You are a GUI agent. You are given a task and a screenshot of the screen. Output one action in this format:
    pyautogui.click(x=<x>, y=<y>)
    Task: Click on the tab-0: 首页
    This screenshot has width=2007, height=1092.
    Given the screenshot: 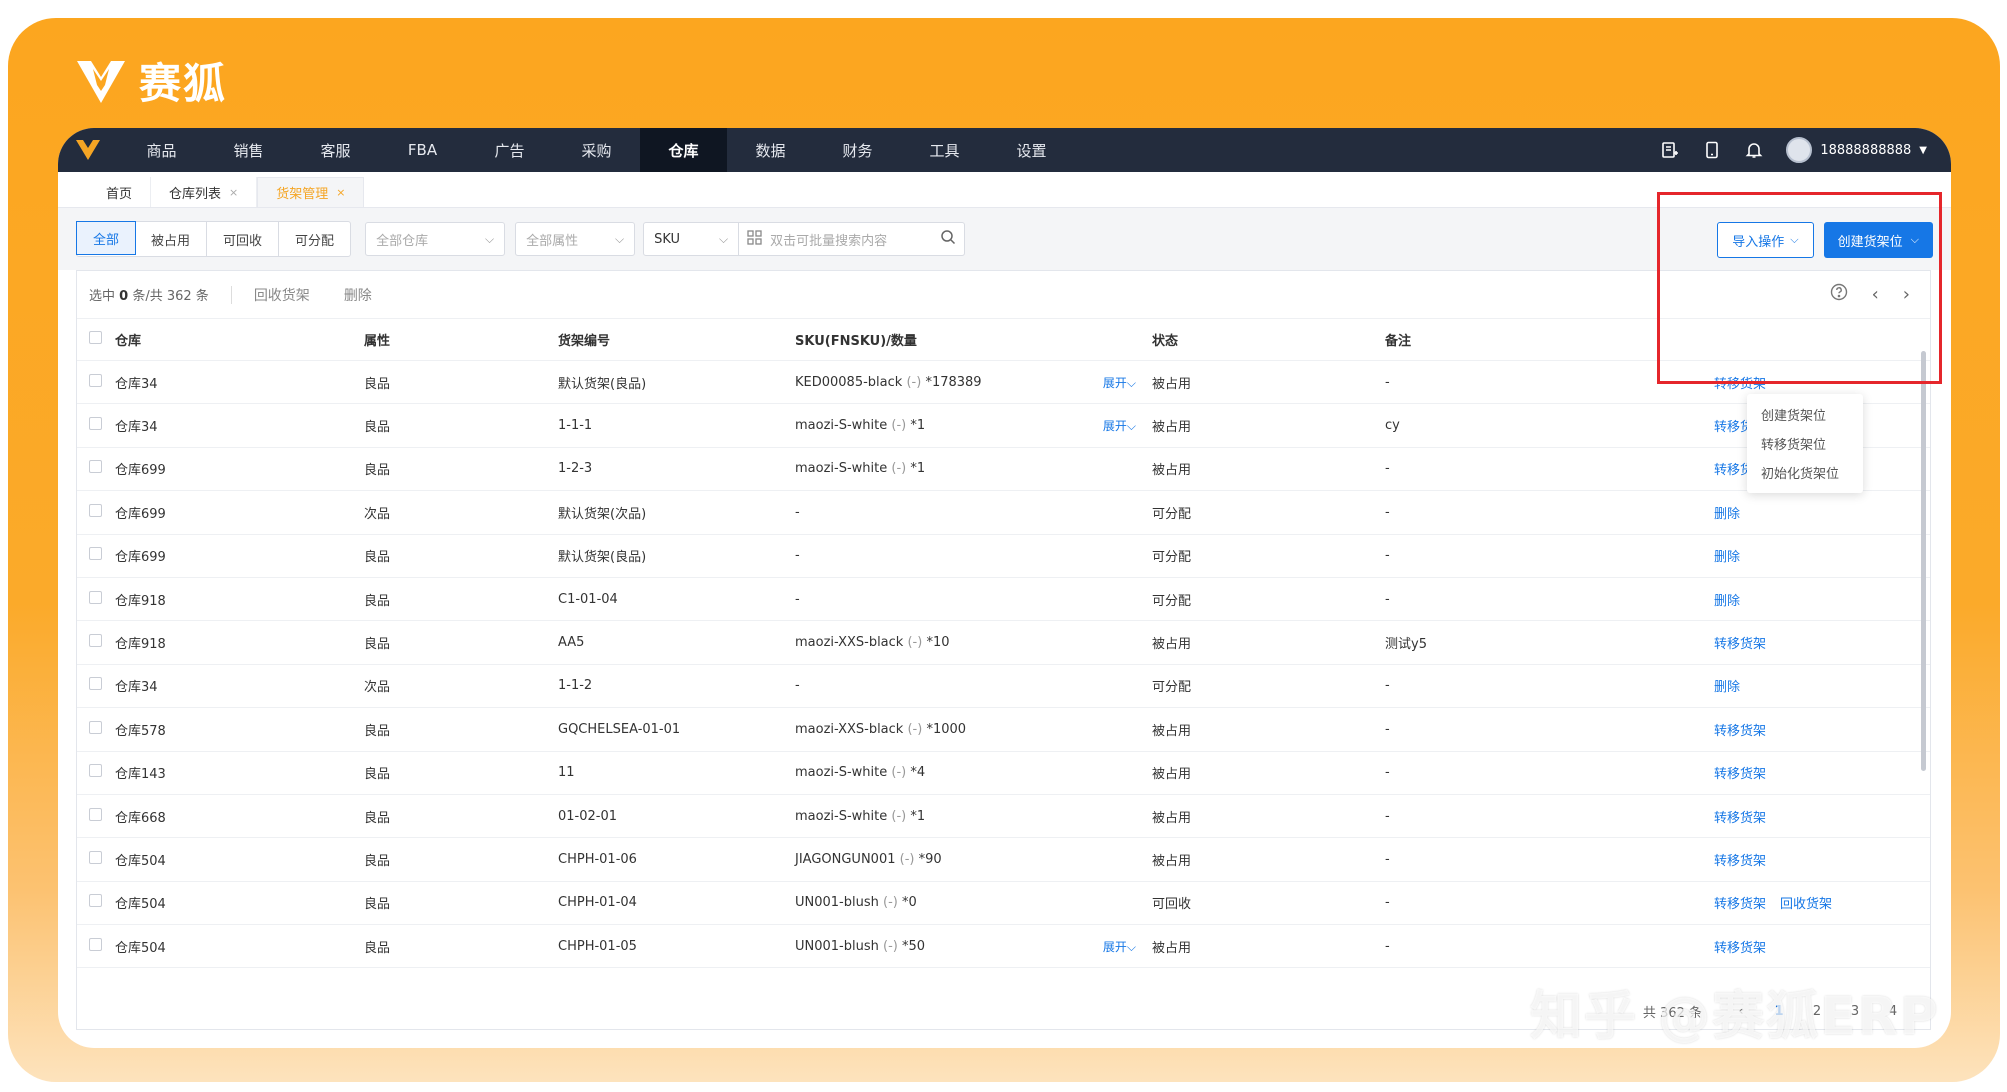 What is the action you would take?
    pyautogui.click(x=120, y=192)
    